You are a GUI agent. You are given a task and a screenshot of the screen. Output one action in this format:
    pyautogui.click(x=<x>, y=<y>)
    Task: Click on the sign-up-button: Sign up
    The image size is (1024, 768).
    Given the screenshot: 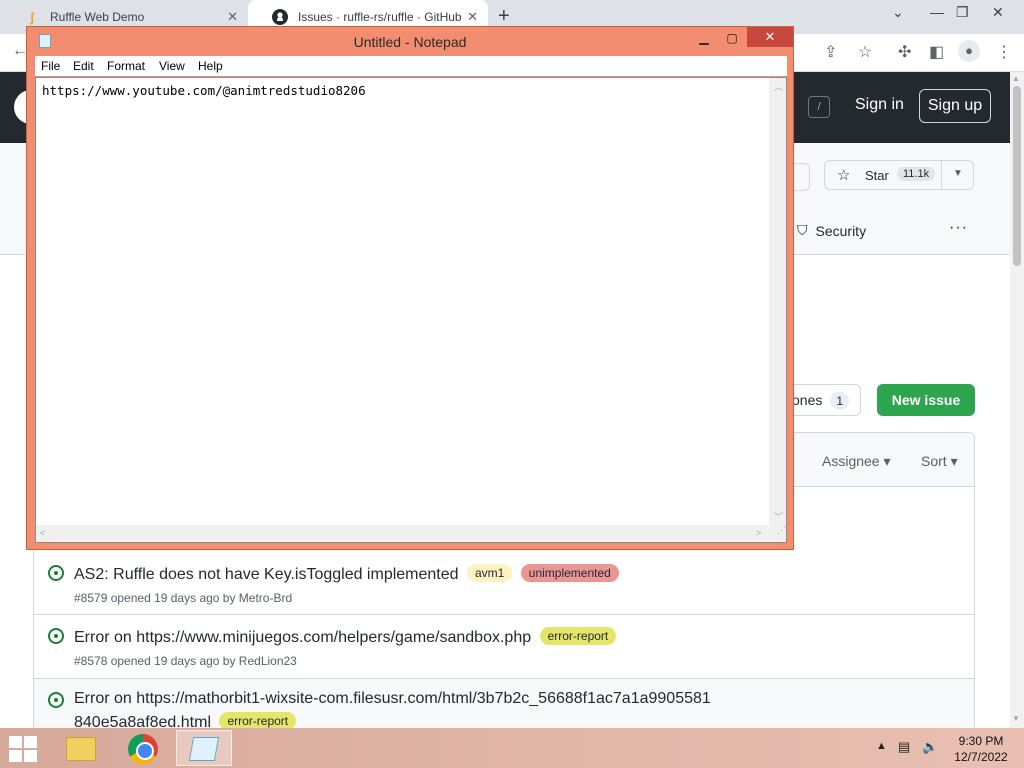 What is the action you would take?
    pyautogui.click(x=955, y=106)
    